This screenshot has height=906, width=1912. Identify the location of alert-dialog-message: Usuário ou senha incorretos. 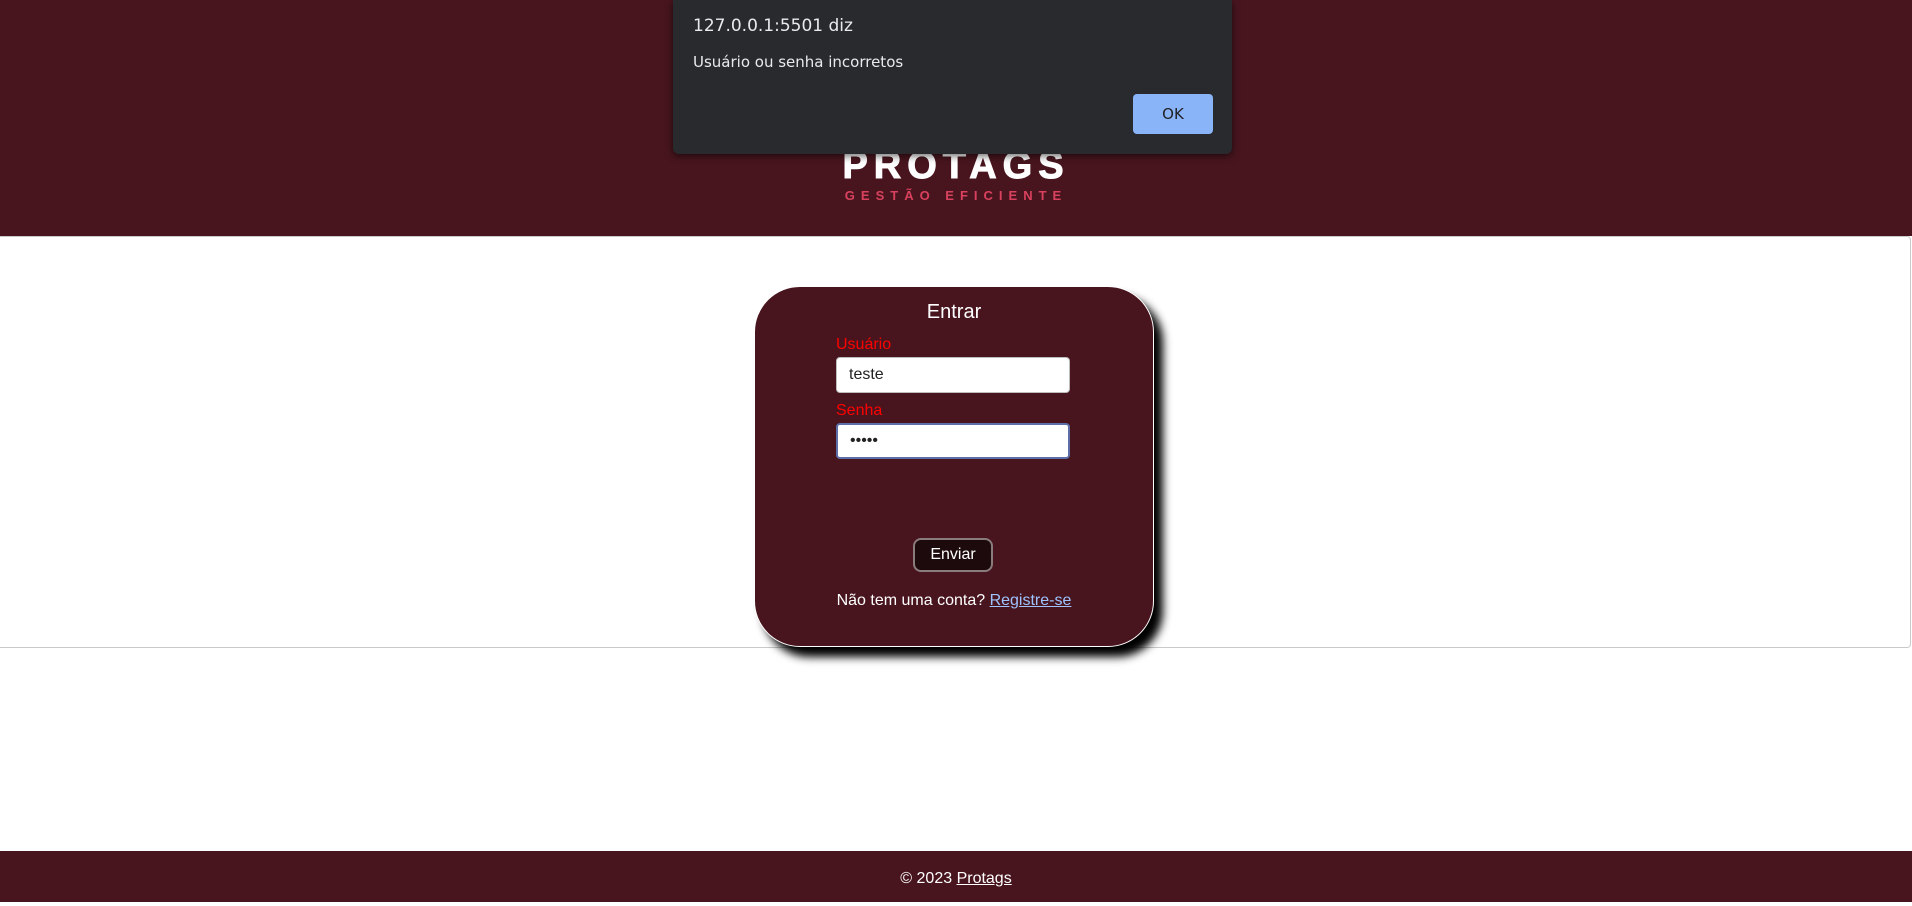
(798, 62).